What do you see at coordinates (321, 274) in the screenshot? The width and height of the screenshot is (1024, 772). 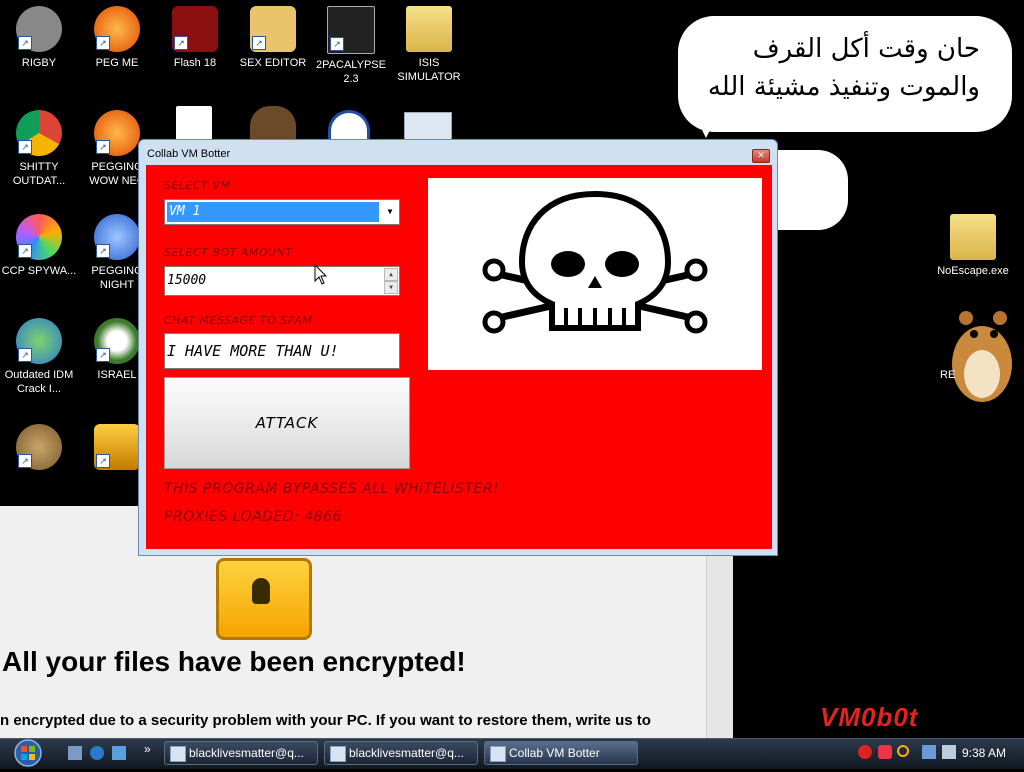 I see `mouse-cursor-icon` at bounding box center [321, 274].